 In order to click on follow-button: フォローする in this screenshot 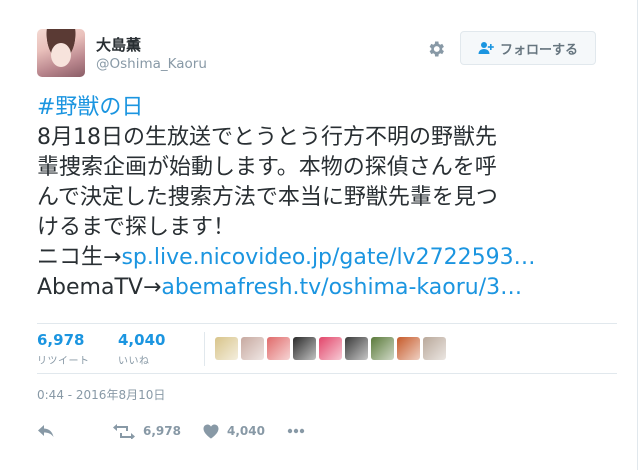, I will do `click(528, 48)`.